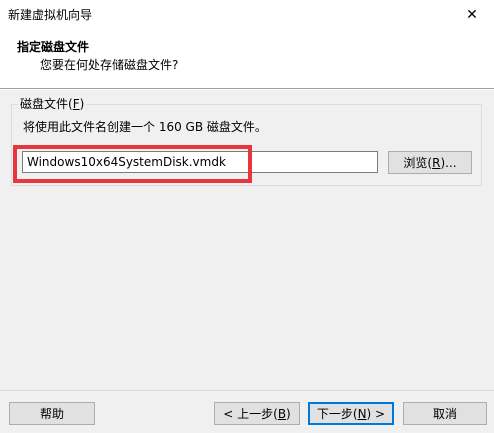  I want to click on header-divider-highlight, so click(247, 89).